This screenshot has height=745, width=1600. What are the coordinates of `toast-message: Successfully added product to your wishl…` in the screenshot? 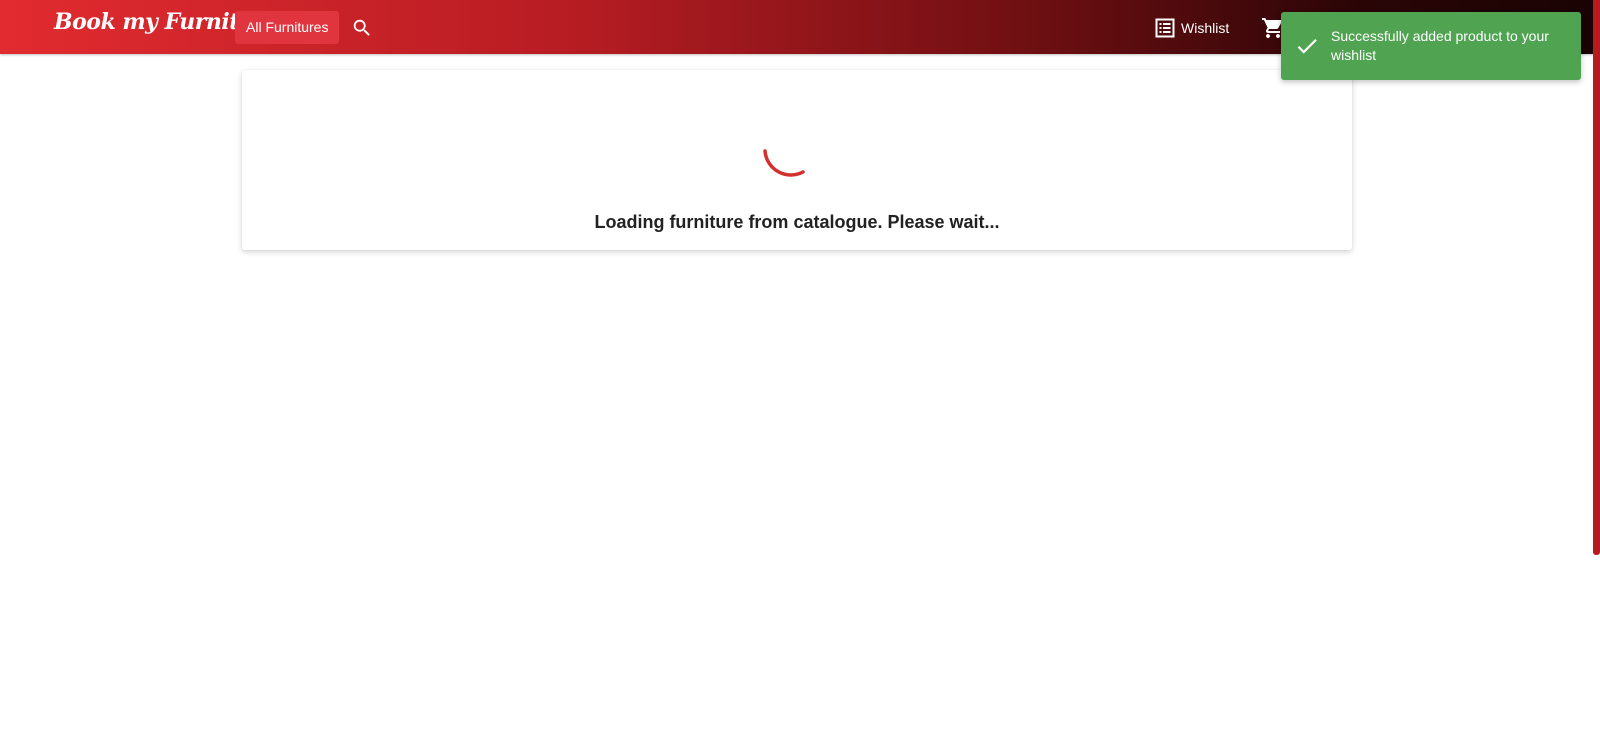 It's located at (1440, 45).